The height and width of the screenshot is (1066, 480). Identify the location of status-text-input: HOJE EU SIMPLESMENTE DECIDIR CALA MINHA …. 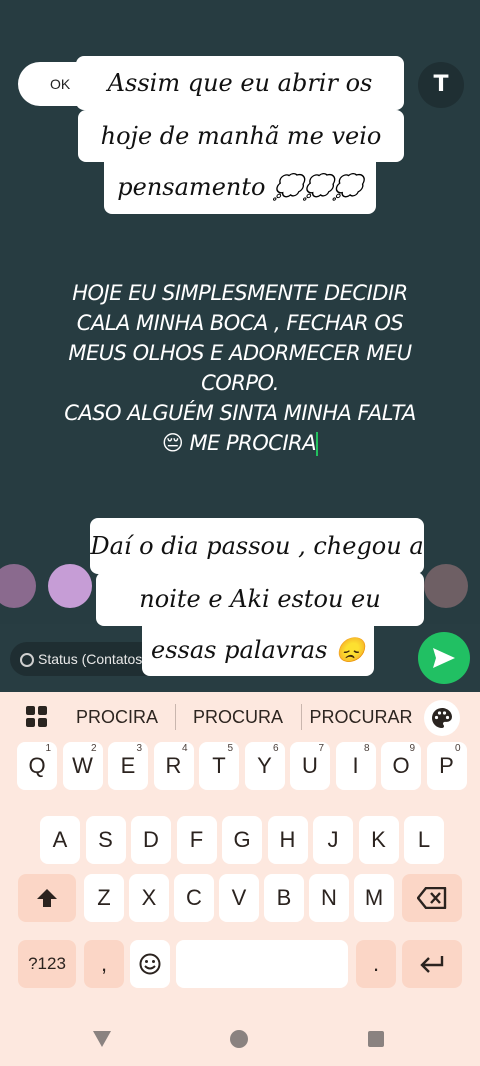
(240, 368).